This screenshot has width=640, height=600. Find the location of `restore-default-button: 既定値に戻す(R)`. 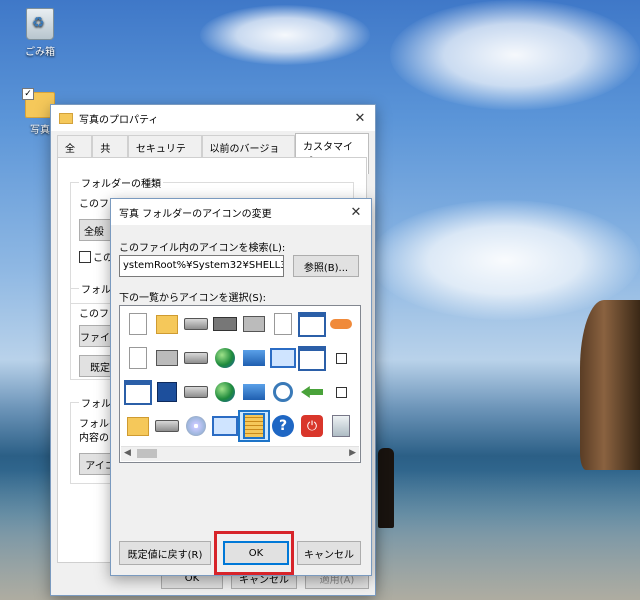

restore-default-button: 既定値に戻す(R) is located at coordinates (165, 553).